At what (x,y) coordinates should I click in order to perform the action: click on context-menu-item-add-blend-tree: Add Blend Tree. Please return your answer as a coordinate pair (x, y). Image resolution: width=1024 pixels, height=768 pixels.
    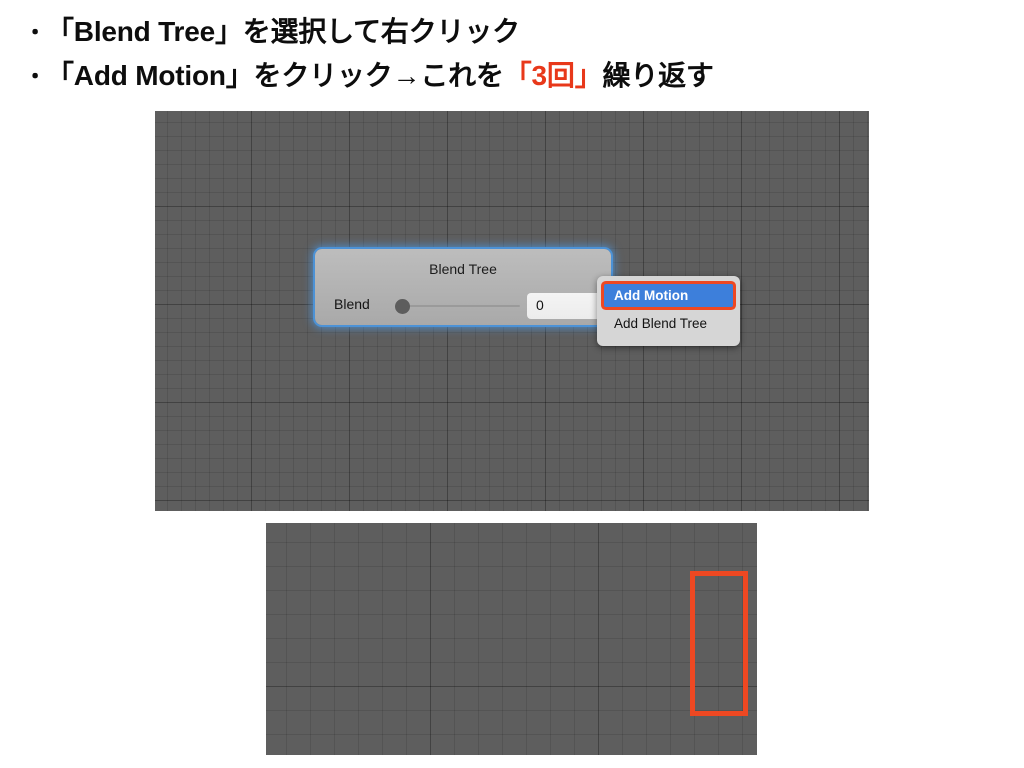
    Looking at the image, I should click on (668, 323).